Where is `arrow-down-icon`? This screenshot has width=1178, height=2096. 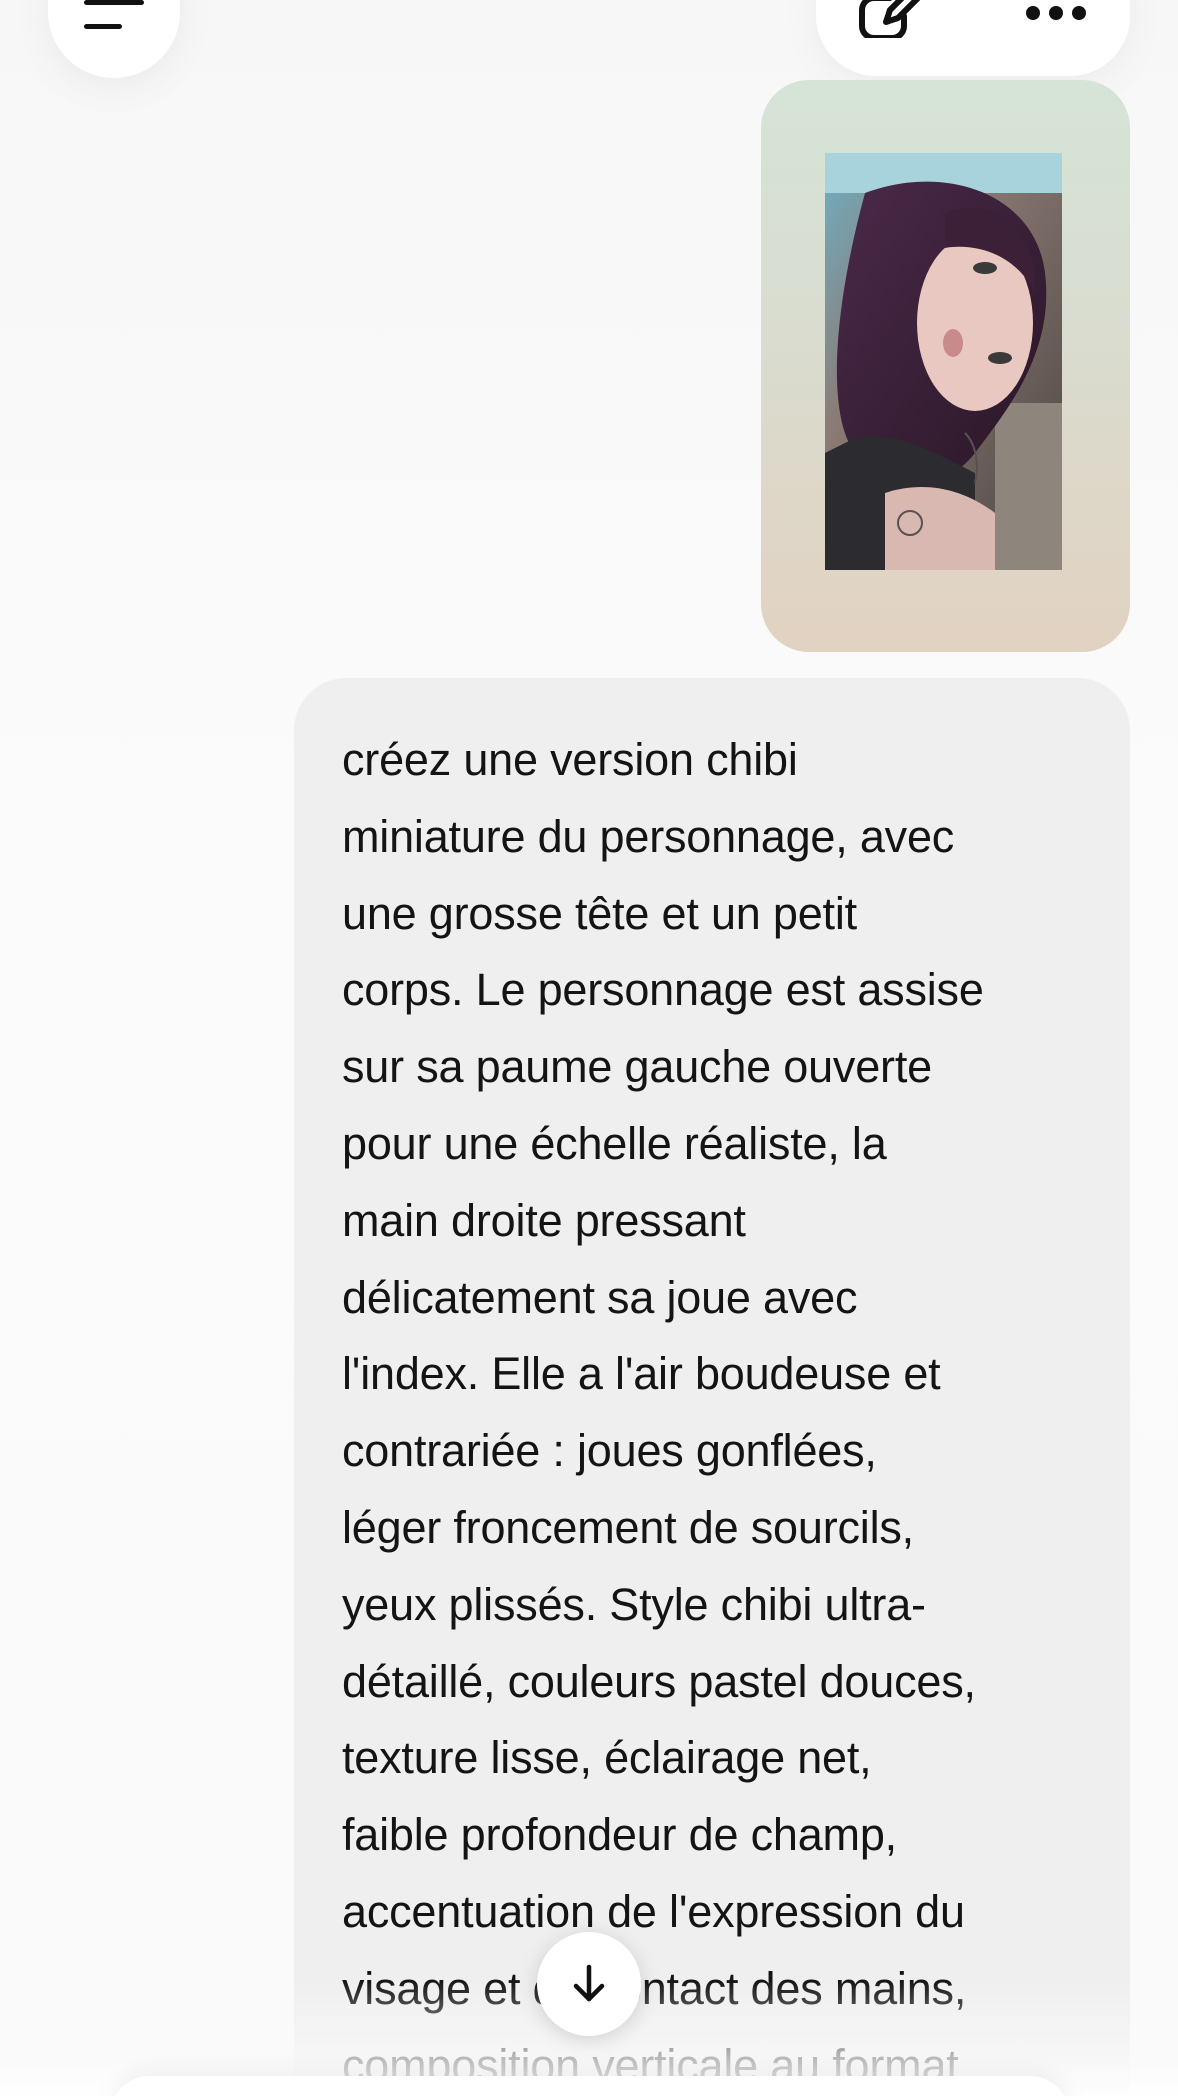 arrow-down-icon is located at coordinates (589, 1983).